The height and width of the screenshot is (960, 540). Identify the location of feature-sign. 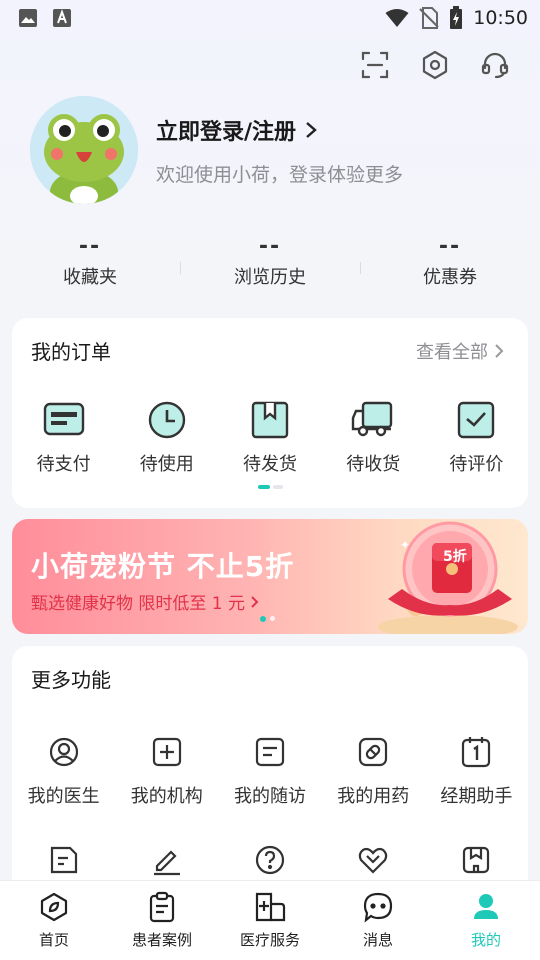
(166, 860).